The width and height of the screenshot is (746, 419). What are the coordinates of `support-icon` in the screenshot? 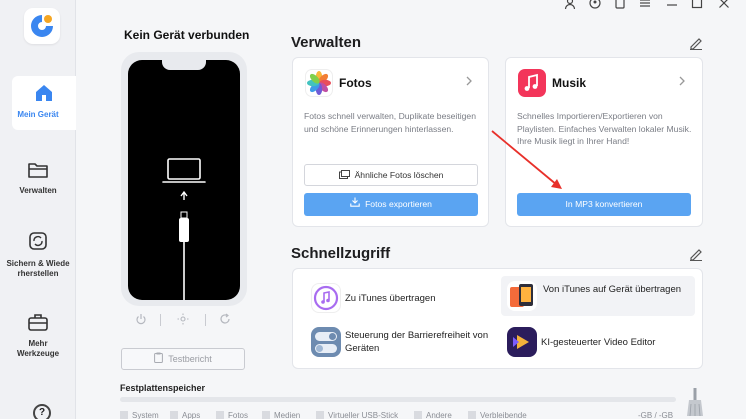 It's located at (595, 4).